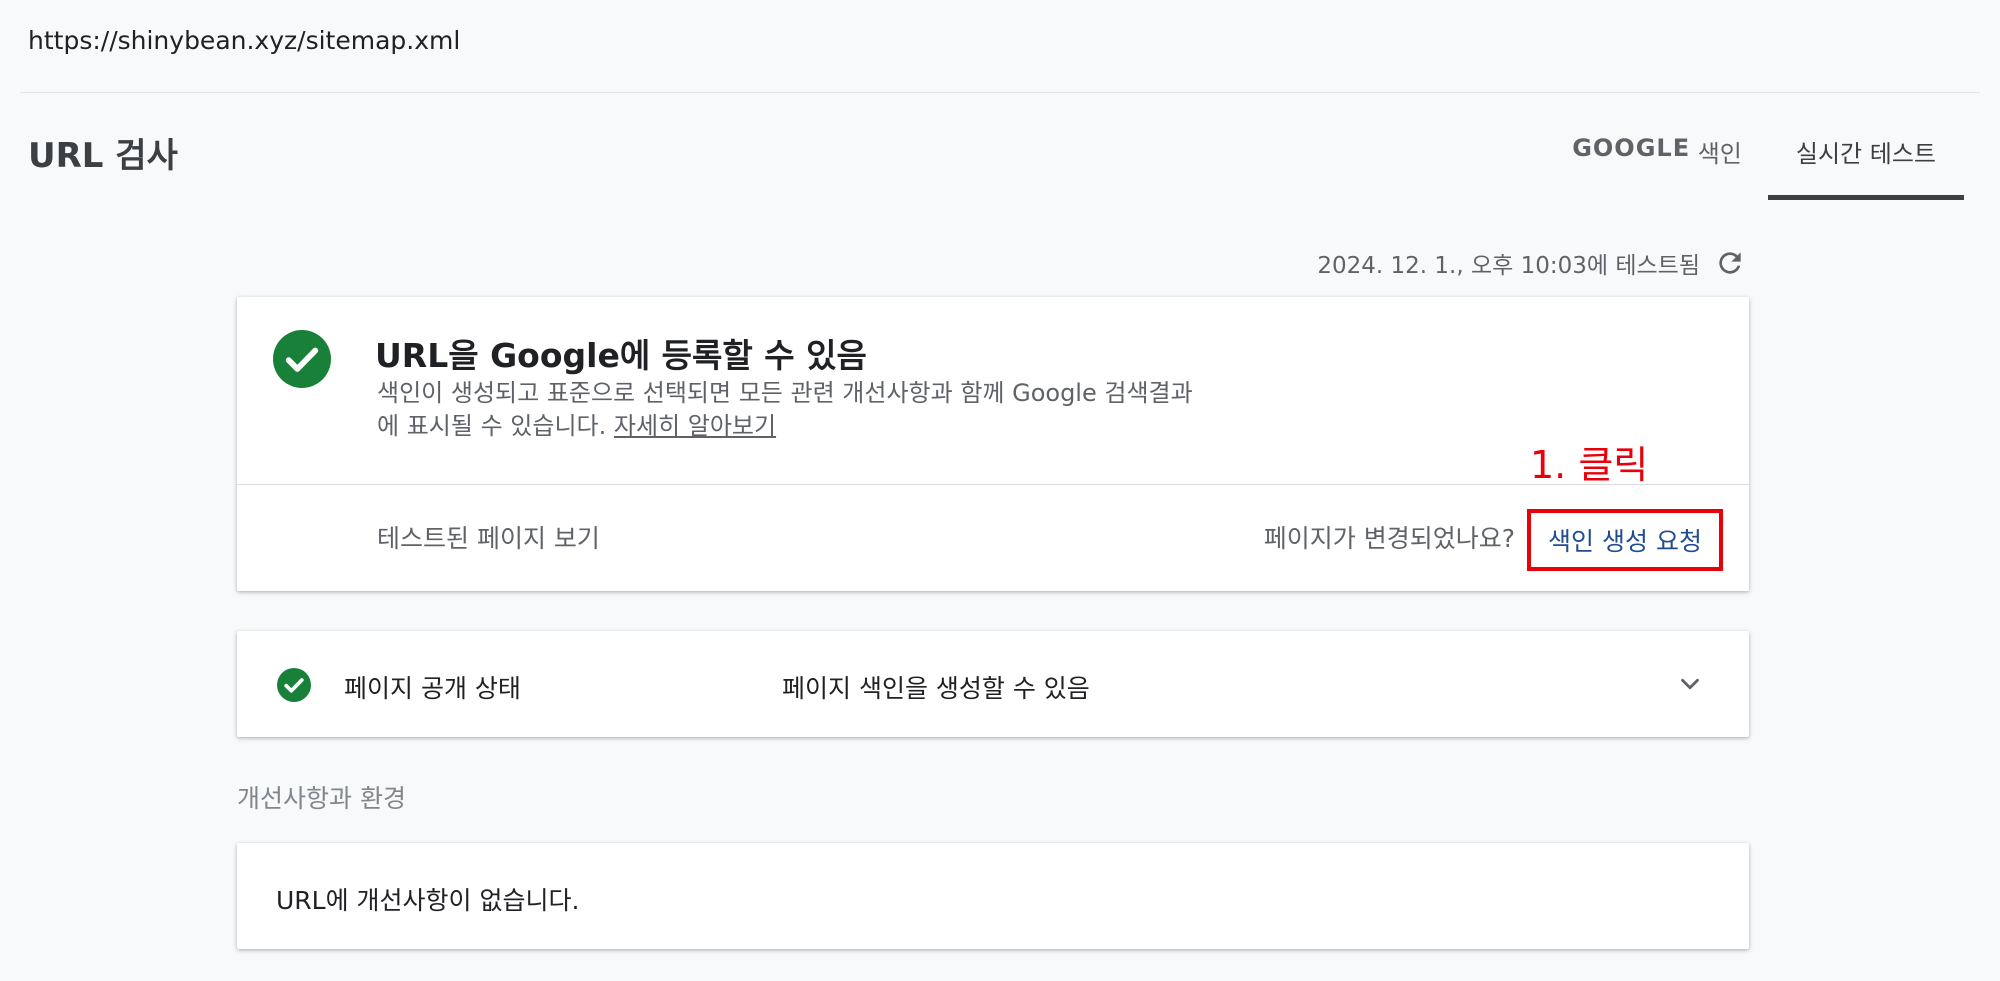 The height and width of the screenshot is (981, 2000). What do you see at coordinates (1730, 263) in the screenshot?
I see `refresh-icon` at bounding box center [1730, 263].